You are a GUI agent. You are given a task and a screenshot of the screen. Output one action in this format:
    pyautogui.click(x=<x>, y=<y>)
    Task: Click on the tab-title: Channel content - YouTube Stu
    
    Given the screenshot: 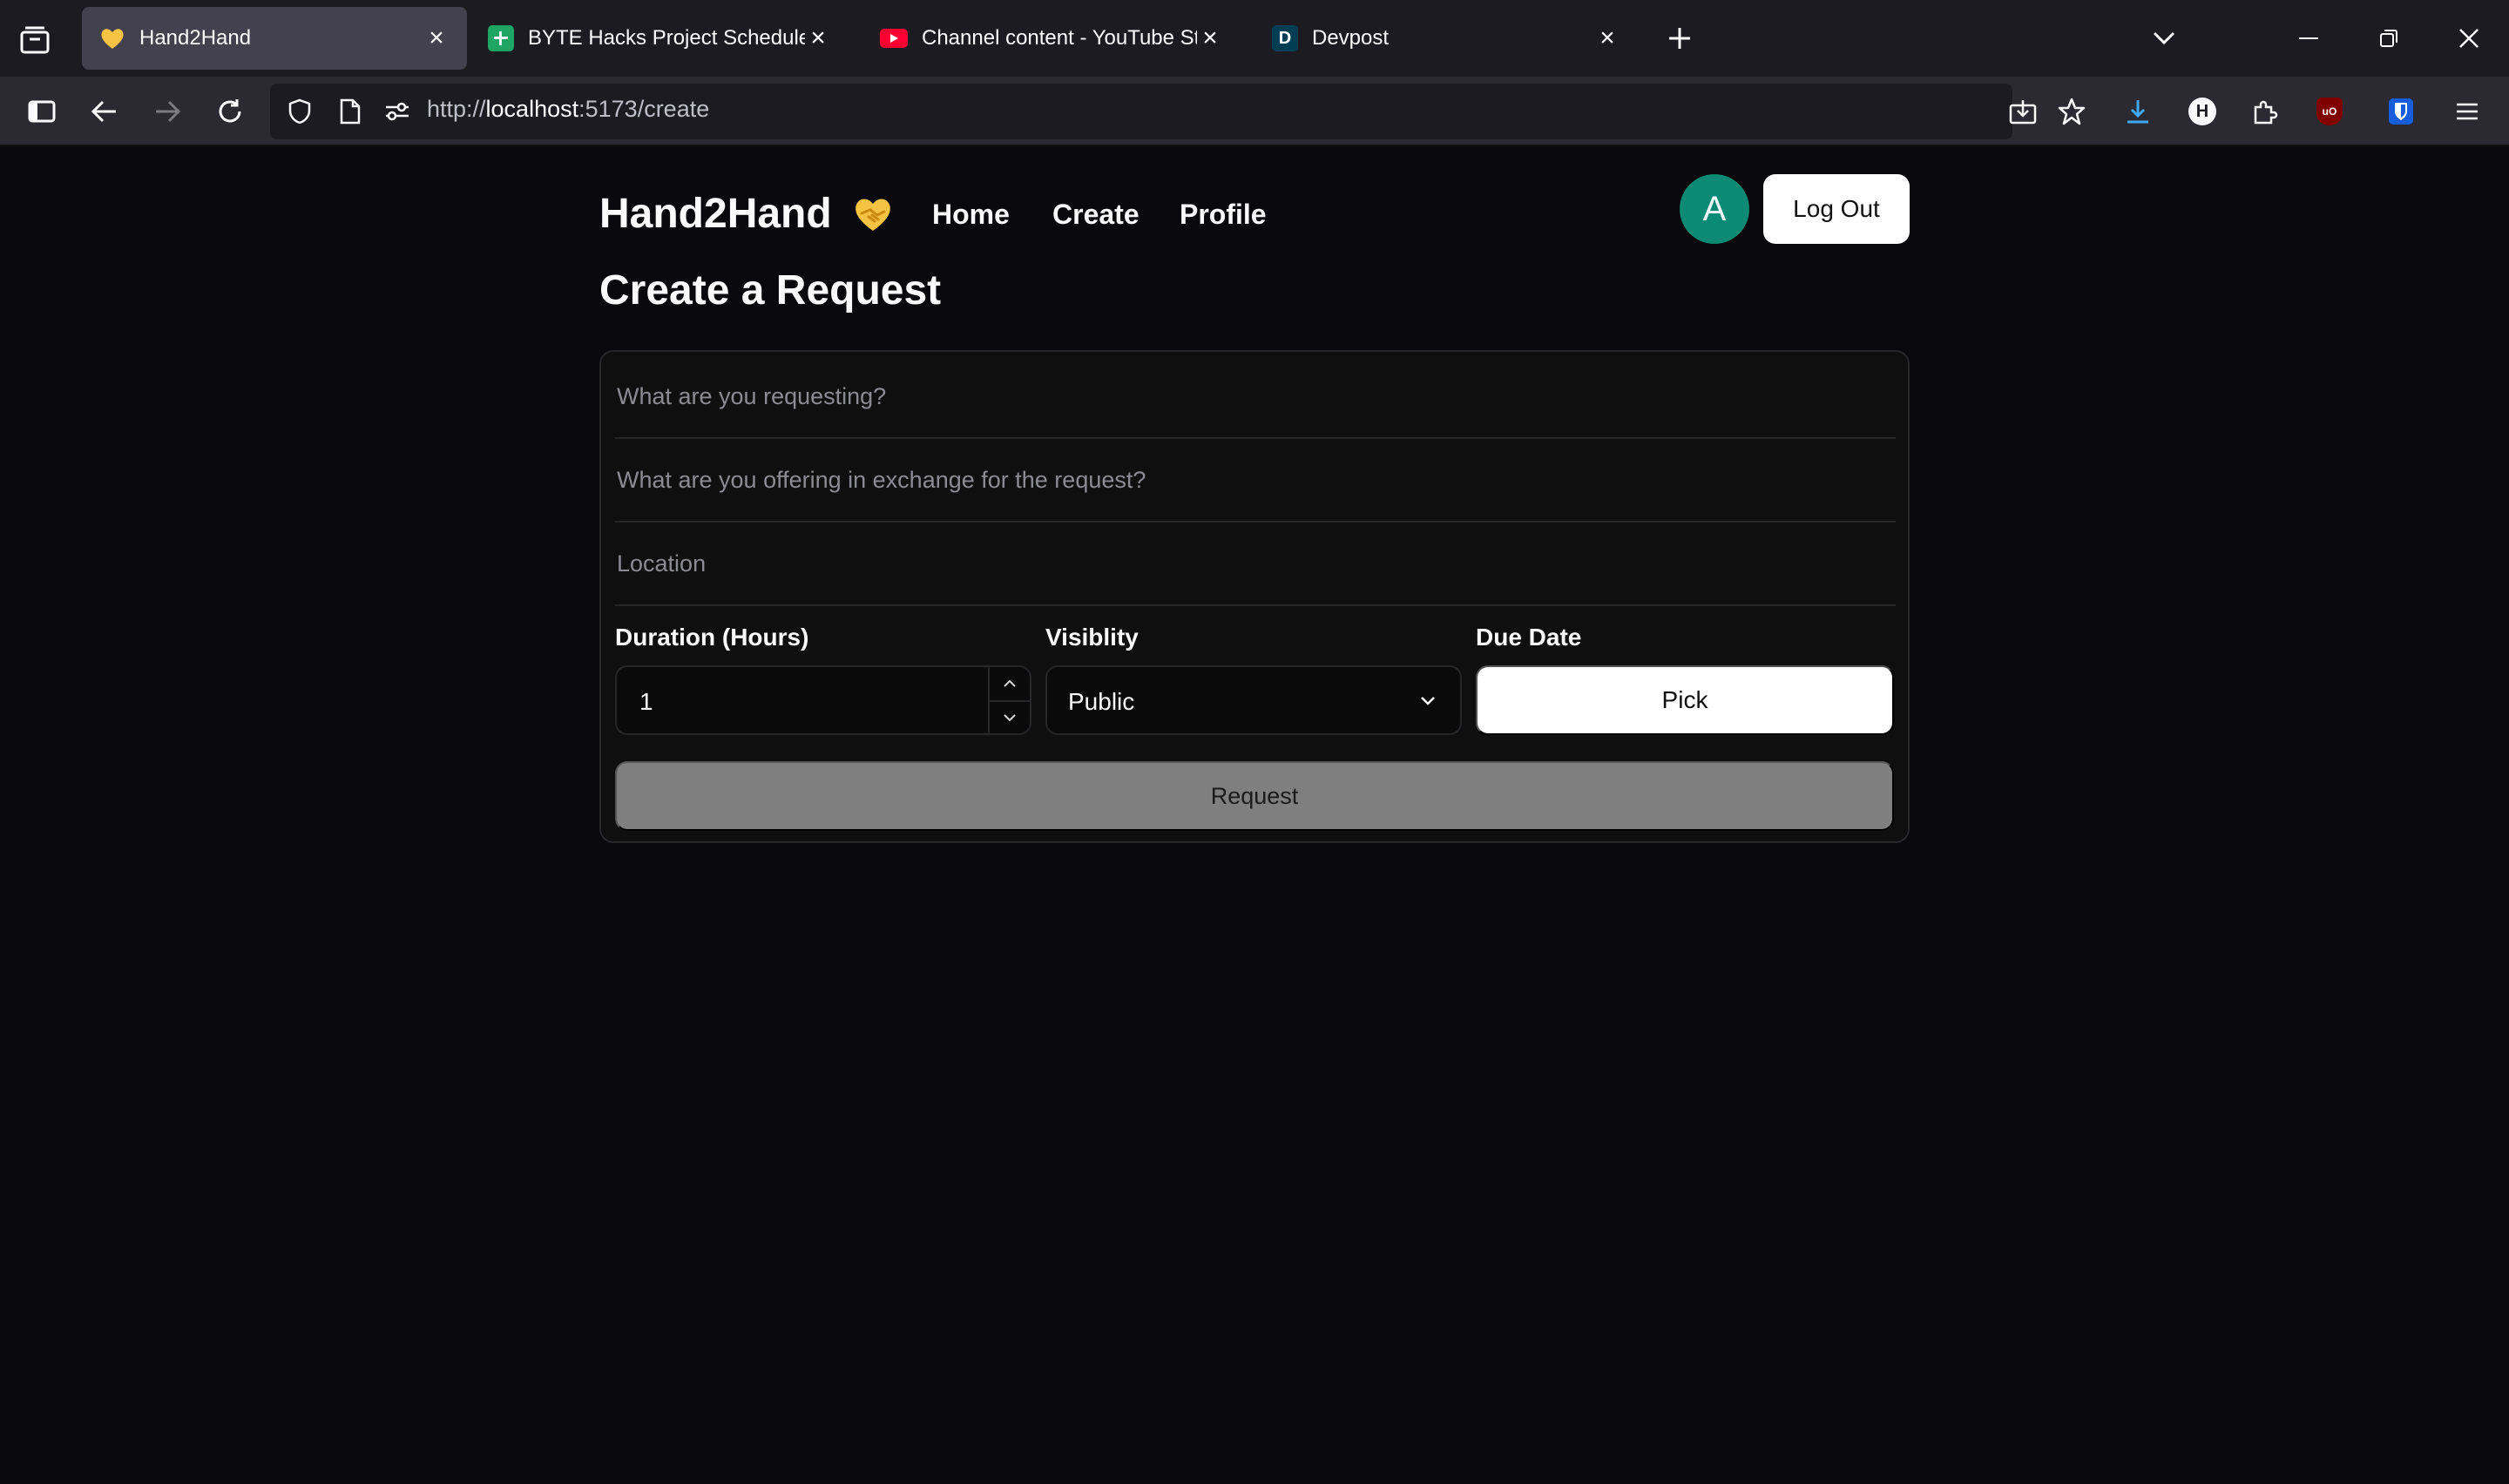 What is the action you would take?
    pyautogui.click(x=1059, y=38)
    